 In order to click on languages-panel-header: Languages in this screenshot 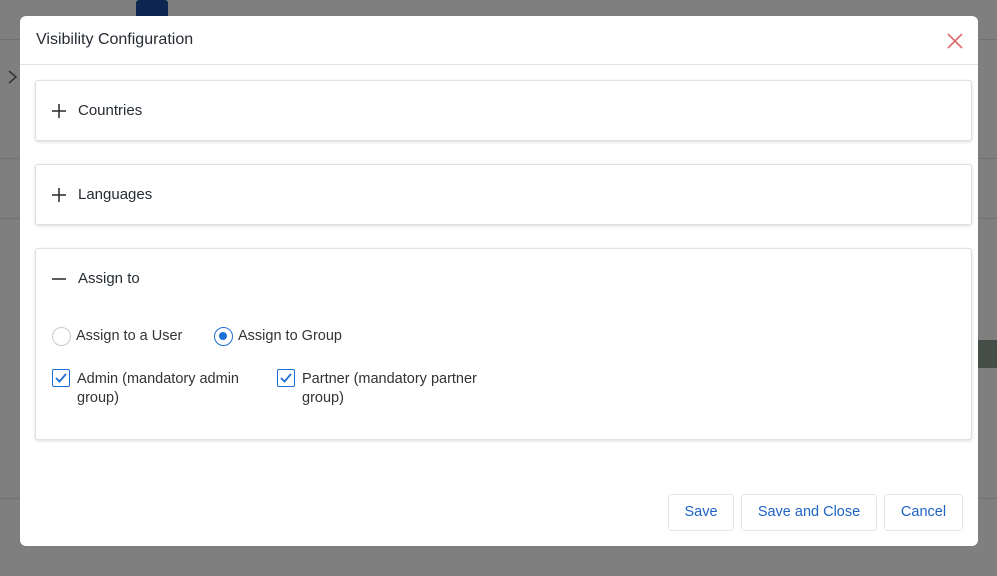, I will do `click(503, 195)`.